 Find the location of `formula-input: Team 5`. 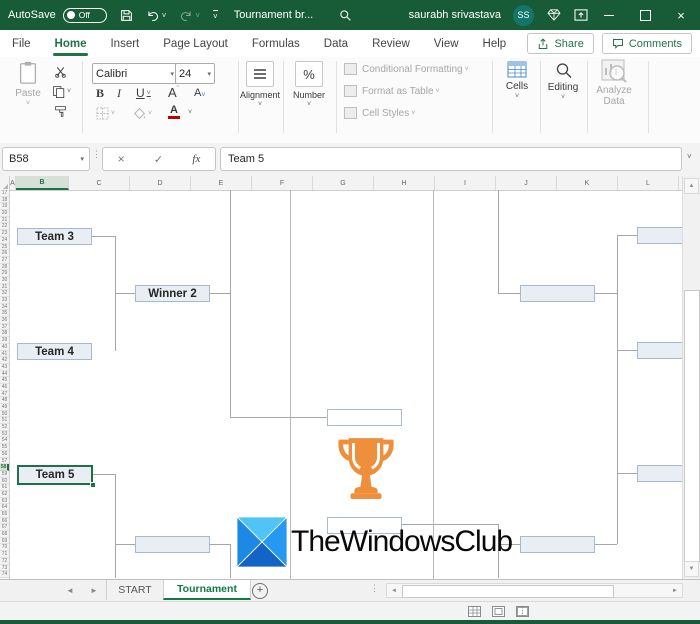

formula-input: Team 5 is located at coordinates (451, 159).